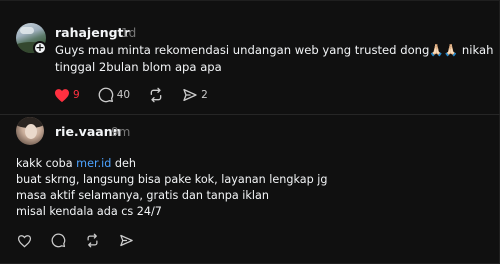 Image resolution: width=500 pixels, height=264 pixels. What do you see at coordinates (246, 164) in the screenshot?
I see `reply-text-line: kakk coba mer.id deh` at bounding box center [246, 164].